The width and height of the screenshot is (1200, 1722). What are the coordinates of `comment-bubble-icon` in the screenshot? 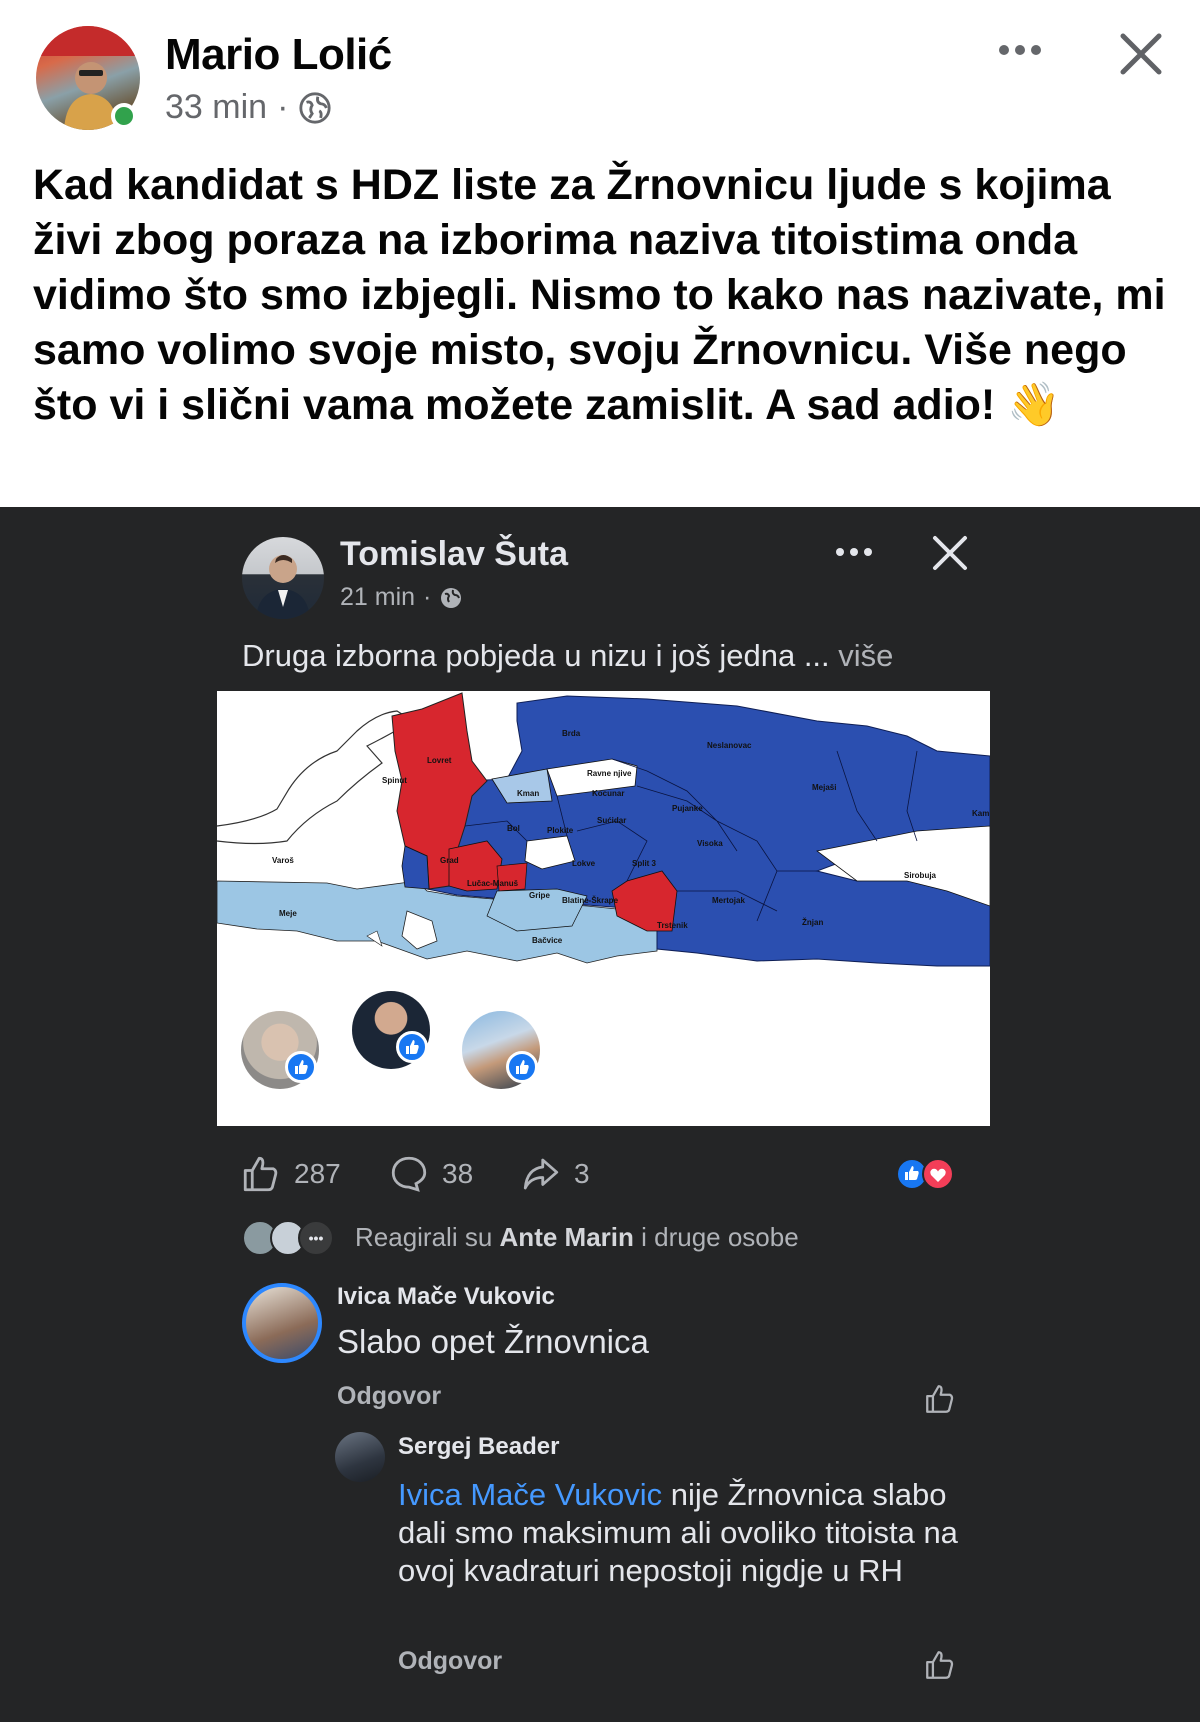 It's located at (409, 1174).